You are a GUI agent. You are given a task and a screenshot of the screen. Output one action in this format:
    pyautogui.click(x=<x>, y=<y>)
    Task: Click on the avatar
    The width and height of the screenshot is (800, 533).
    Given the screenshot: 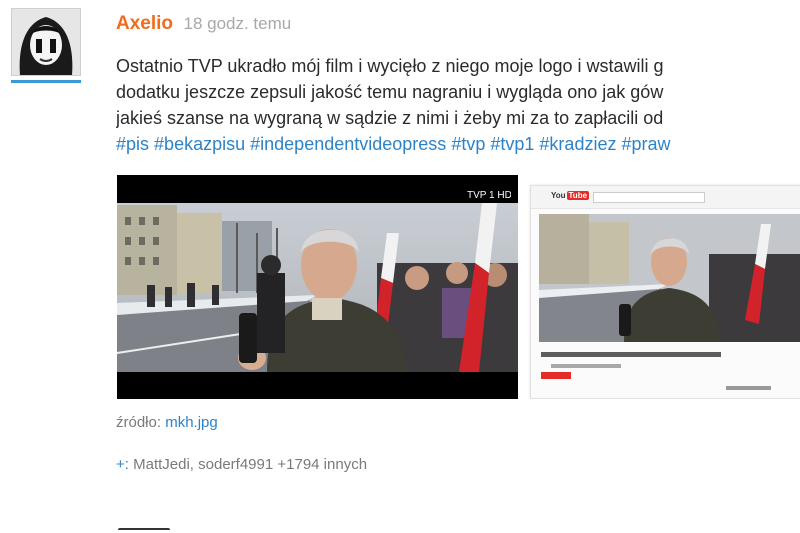 What is the action you would take?
    pyautogui.click(x=46, y=42)
    